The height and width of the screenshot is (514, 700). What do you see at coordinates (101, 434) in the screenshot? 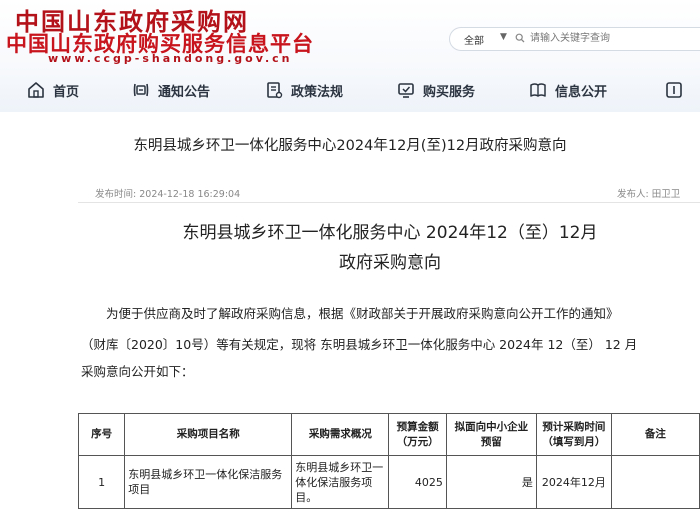
I see `column-header: 序号` at bounding box center [101, 434].